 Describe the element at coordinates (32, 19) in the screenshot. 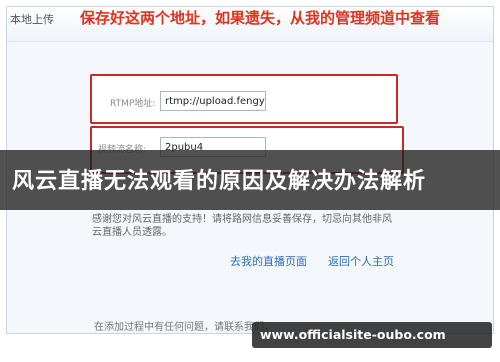

I see `tab-local-upload: 本地上传` at that location.